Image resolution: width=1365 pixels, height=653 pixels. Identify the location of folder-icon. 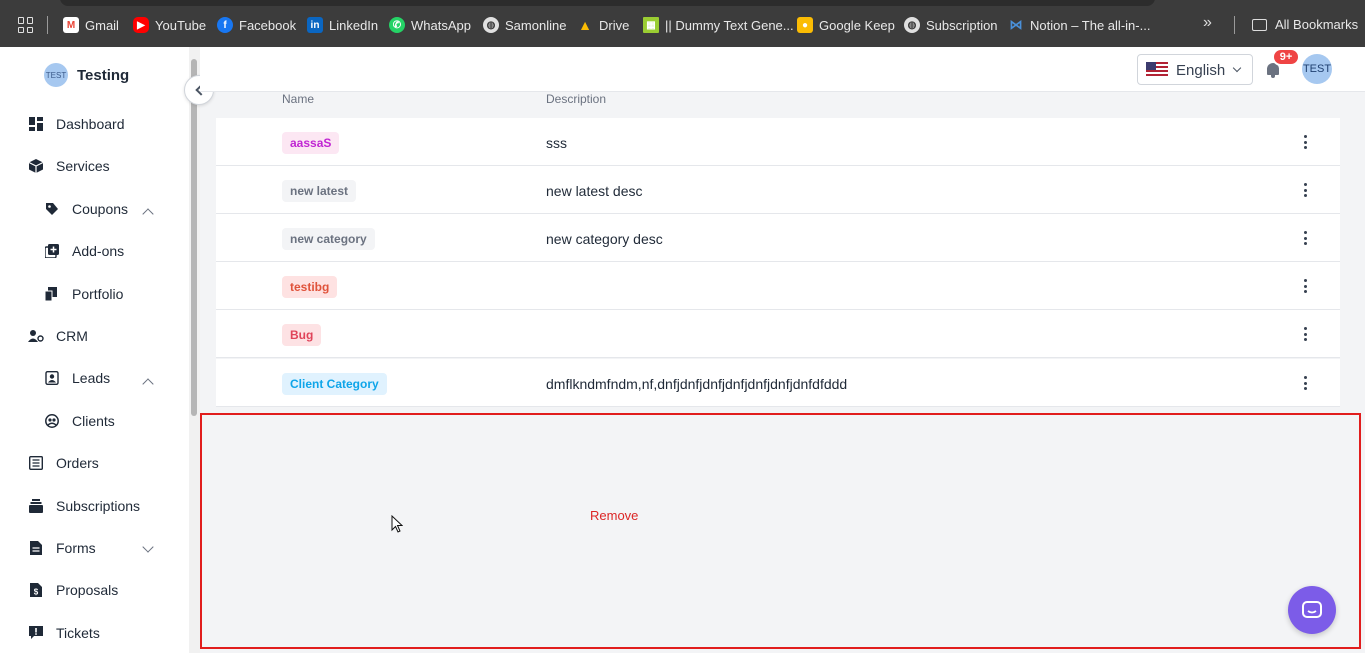
(1259, 24).